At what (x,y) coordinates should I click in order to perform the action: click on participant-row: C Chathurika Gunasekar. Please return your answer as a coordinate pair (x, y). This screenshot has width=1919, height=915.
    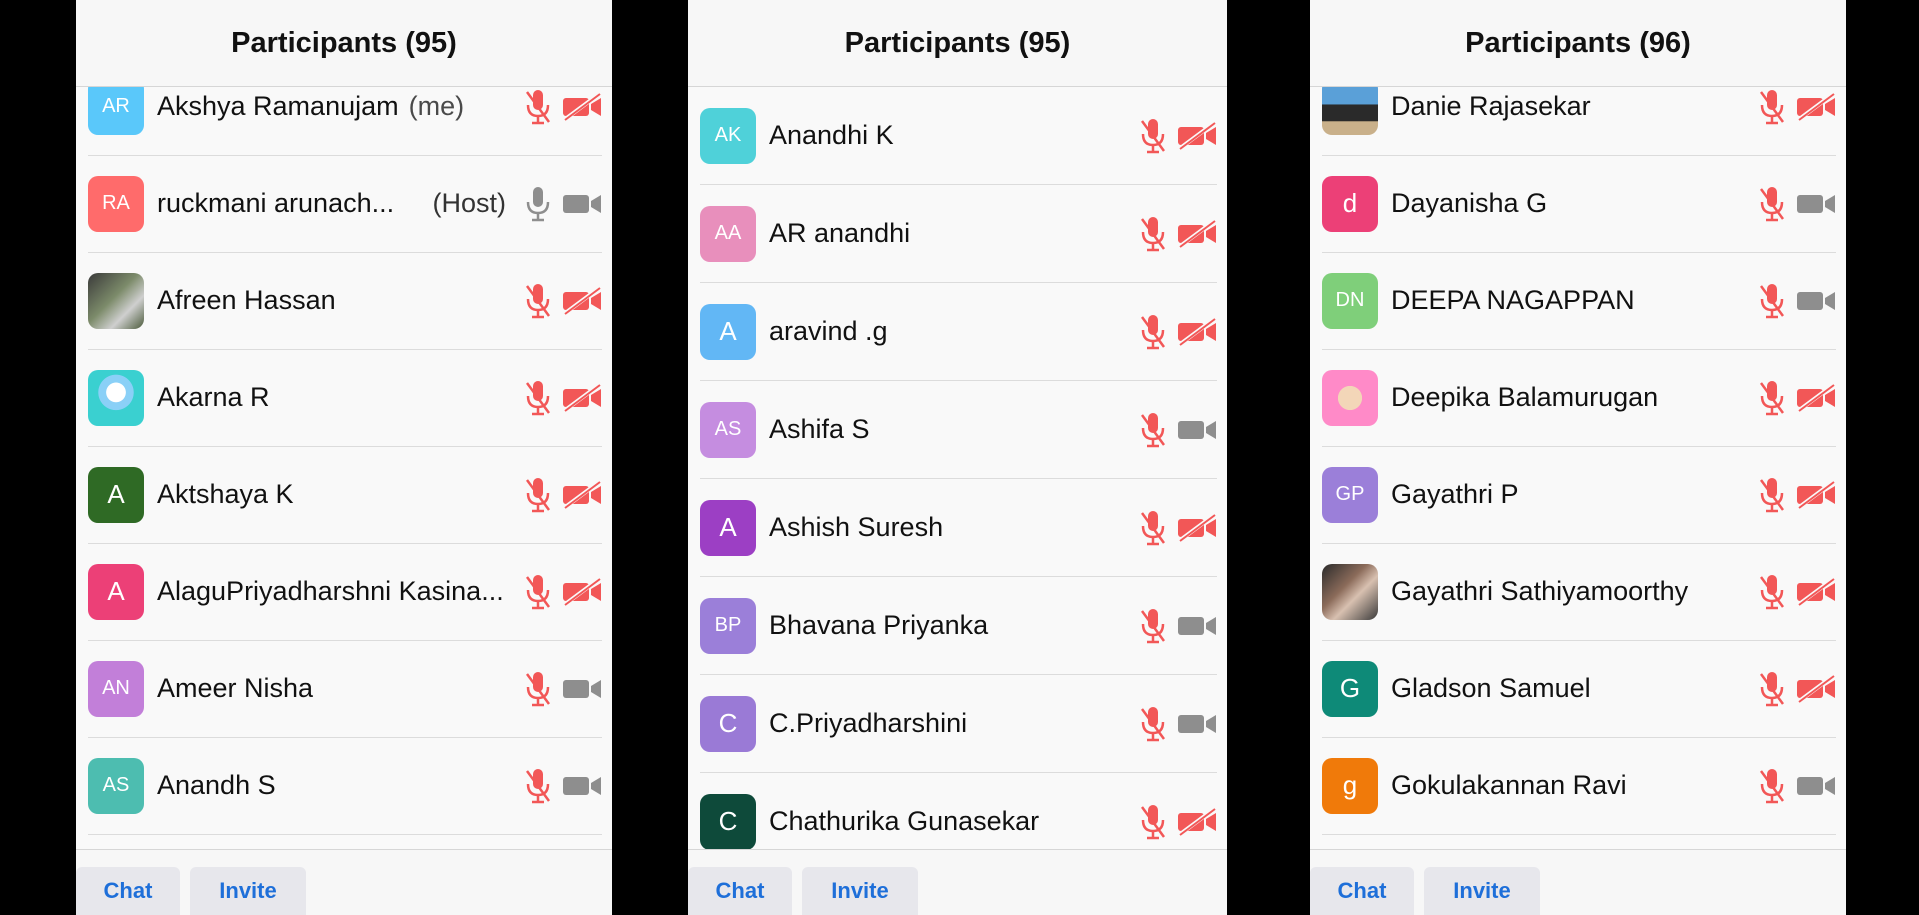
    Looking at the image, I should click on (958, 811).